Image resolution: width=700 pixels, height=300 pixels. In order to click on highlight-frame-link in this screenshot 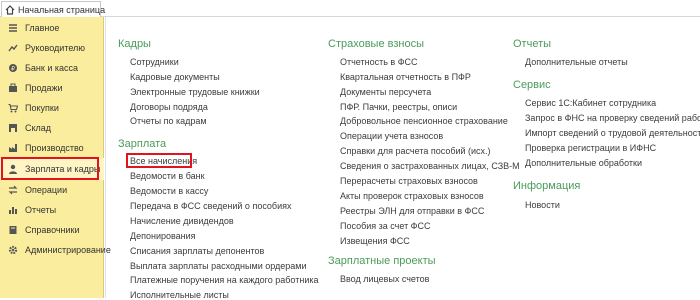, I will do `click(159, 160)`.